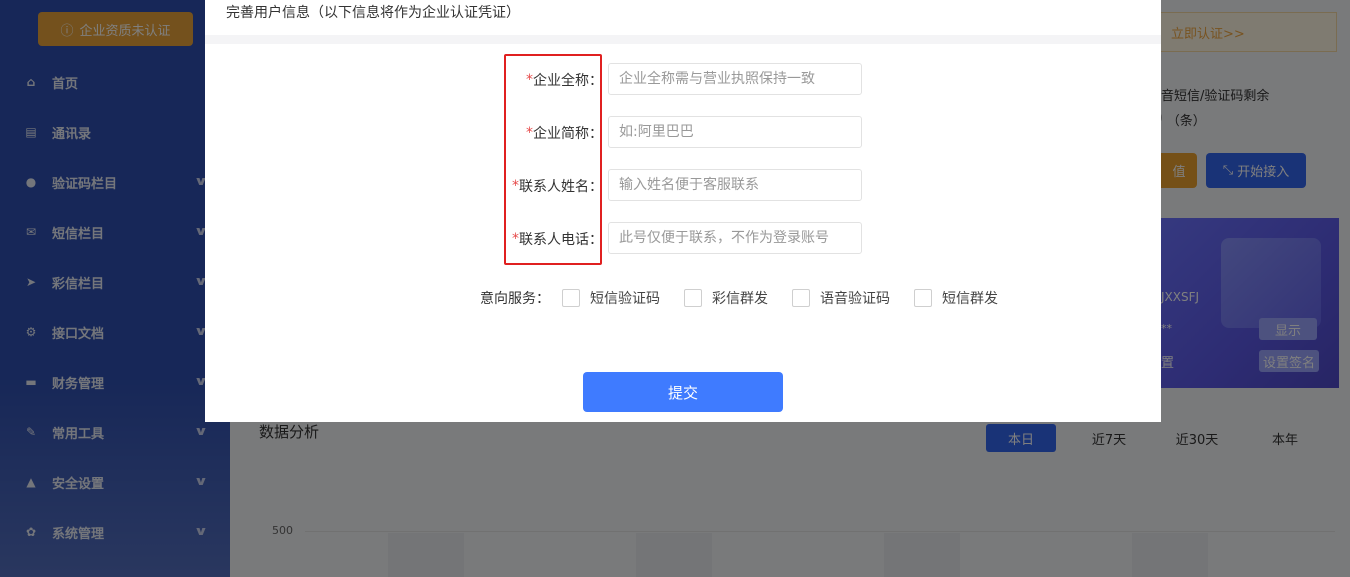 The width and height of the screenshot is (1350, 577). Describe the element at coordinates (735, 185) in the screenshot. I see `contact-name-input` at that location.